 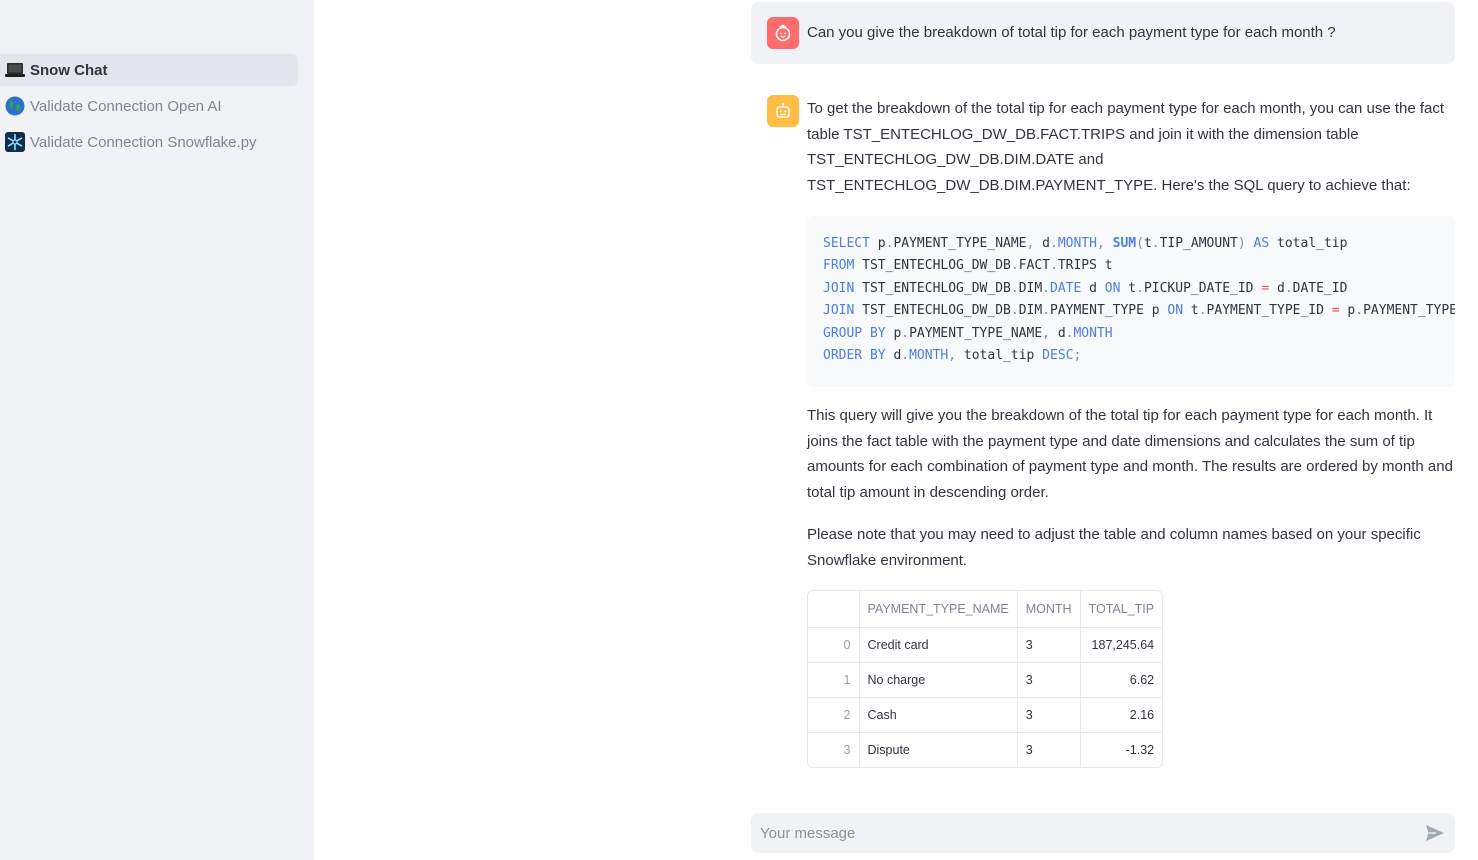 What do you see at coordinates (1080, 833) in the screenshot?
I see `chat-input` at bounding box center [1080, 833].